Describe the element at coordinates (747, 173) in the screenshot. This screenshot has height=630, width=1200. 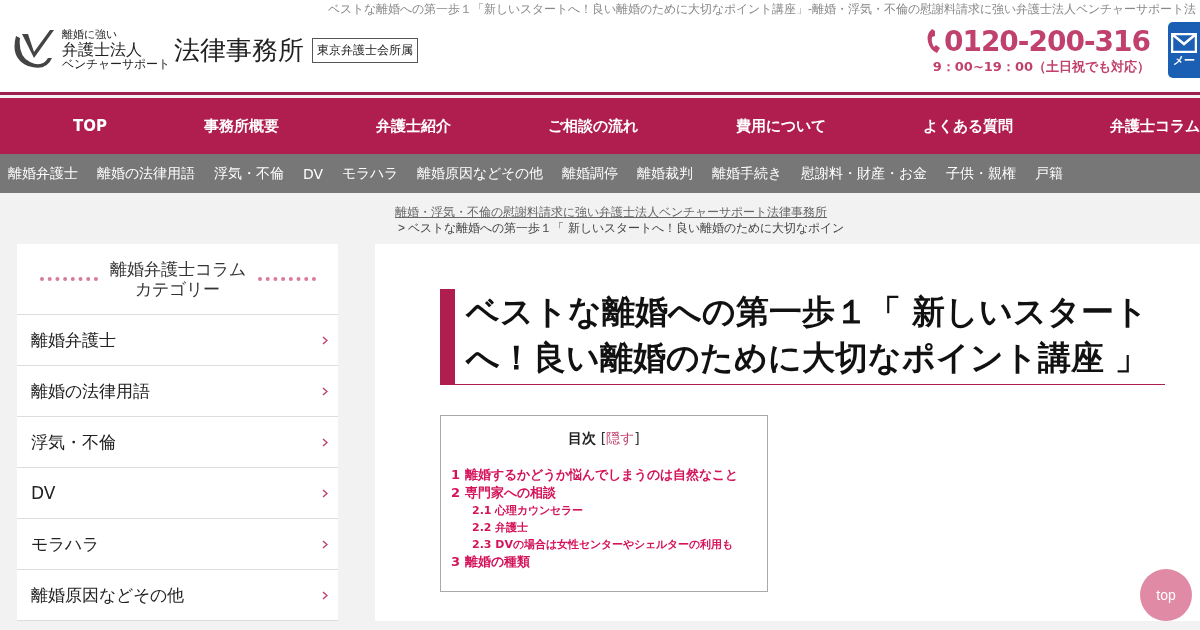
I see `category-link: 離婚手続き` at that location.